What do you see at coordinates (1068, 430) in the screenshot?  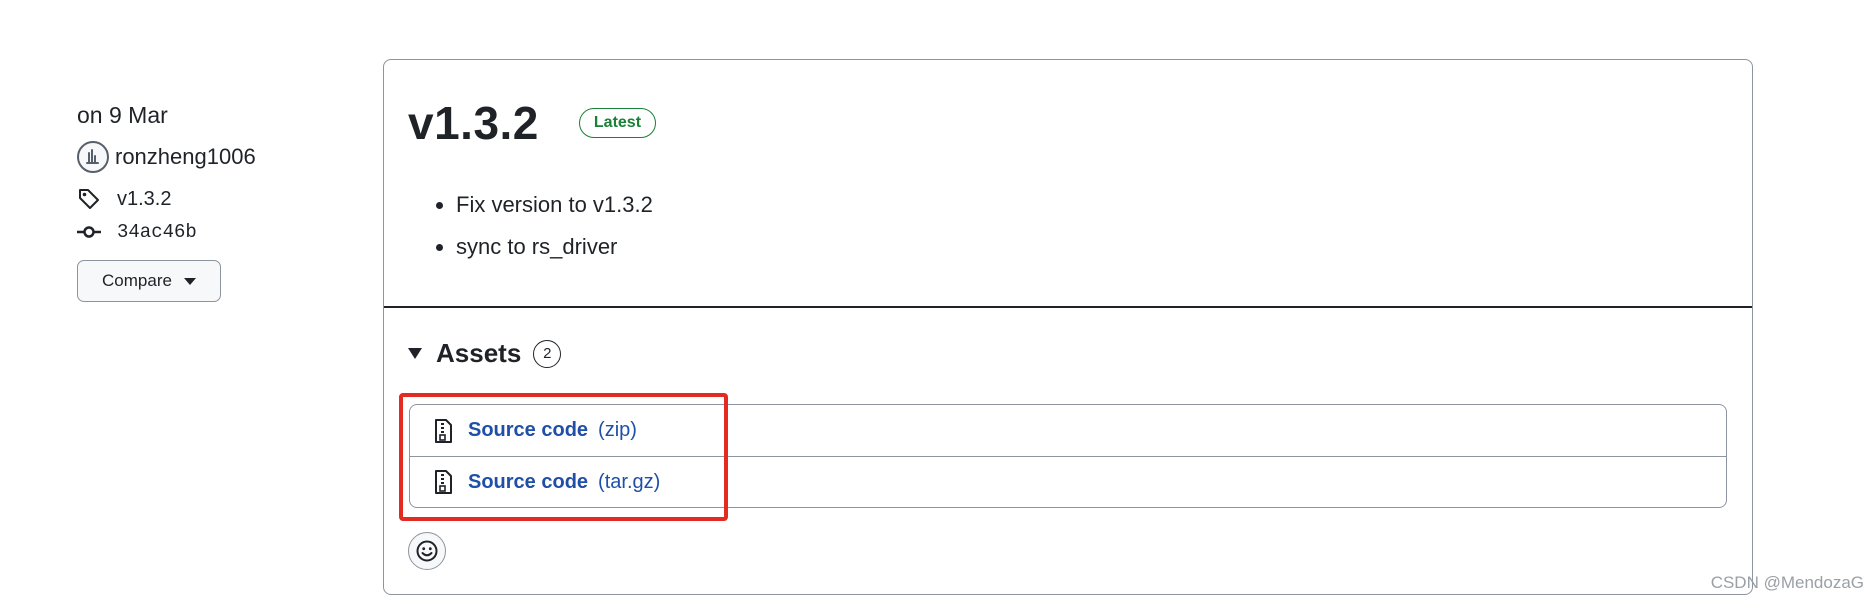 I see `asset-row-zip: Source code (zip)` at bounding box center [1068, 430].